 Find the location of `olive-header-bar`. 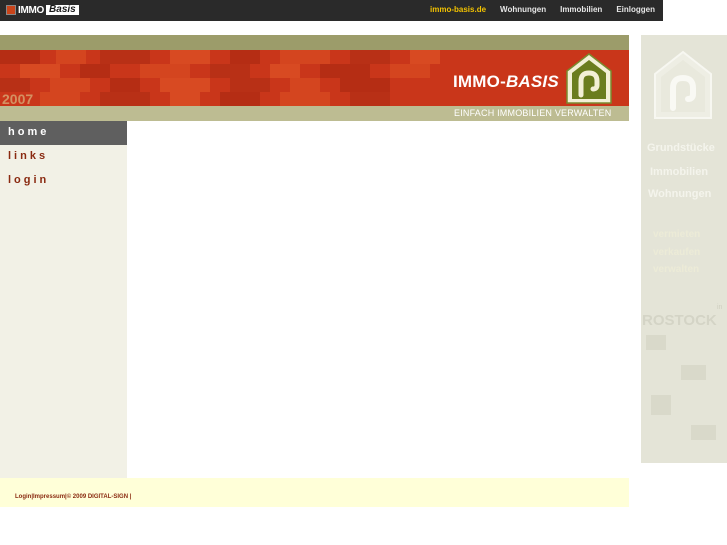

olive-header-bar is located at coordinates (314, 42).